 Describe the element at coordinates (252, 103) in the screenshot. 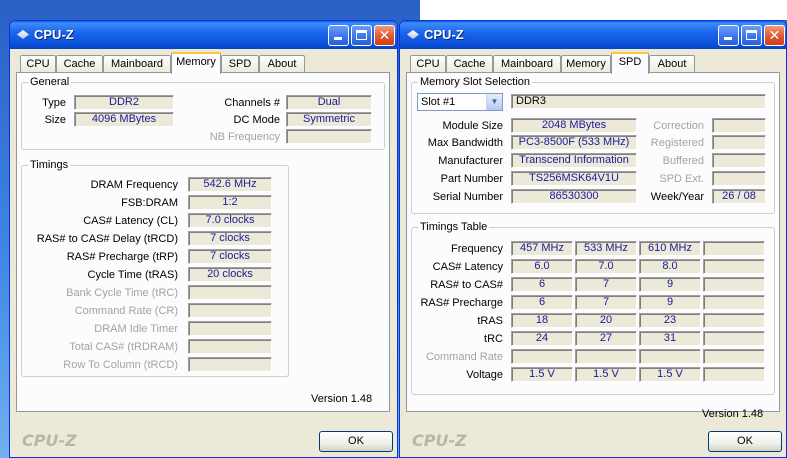

I see `channels-label: Channels #` at that location.